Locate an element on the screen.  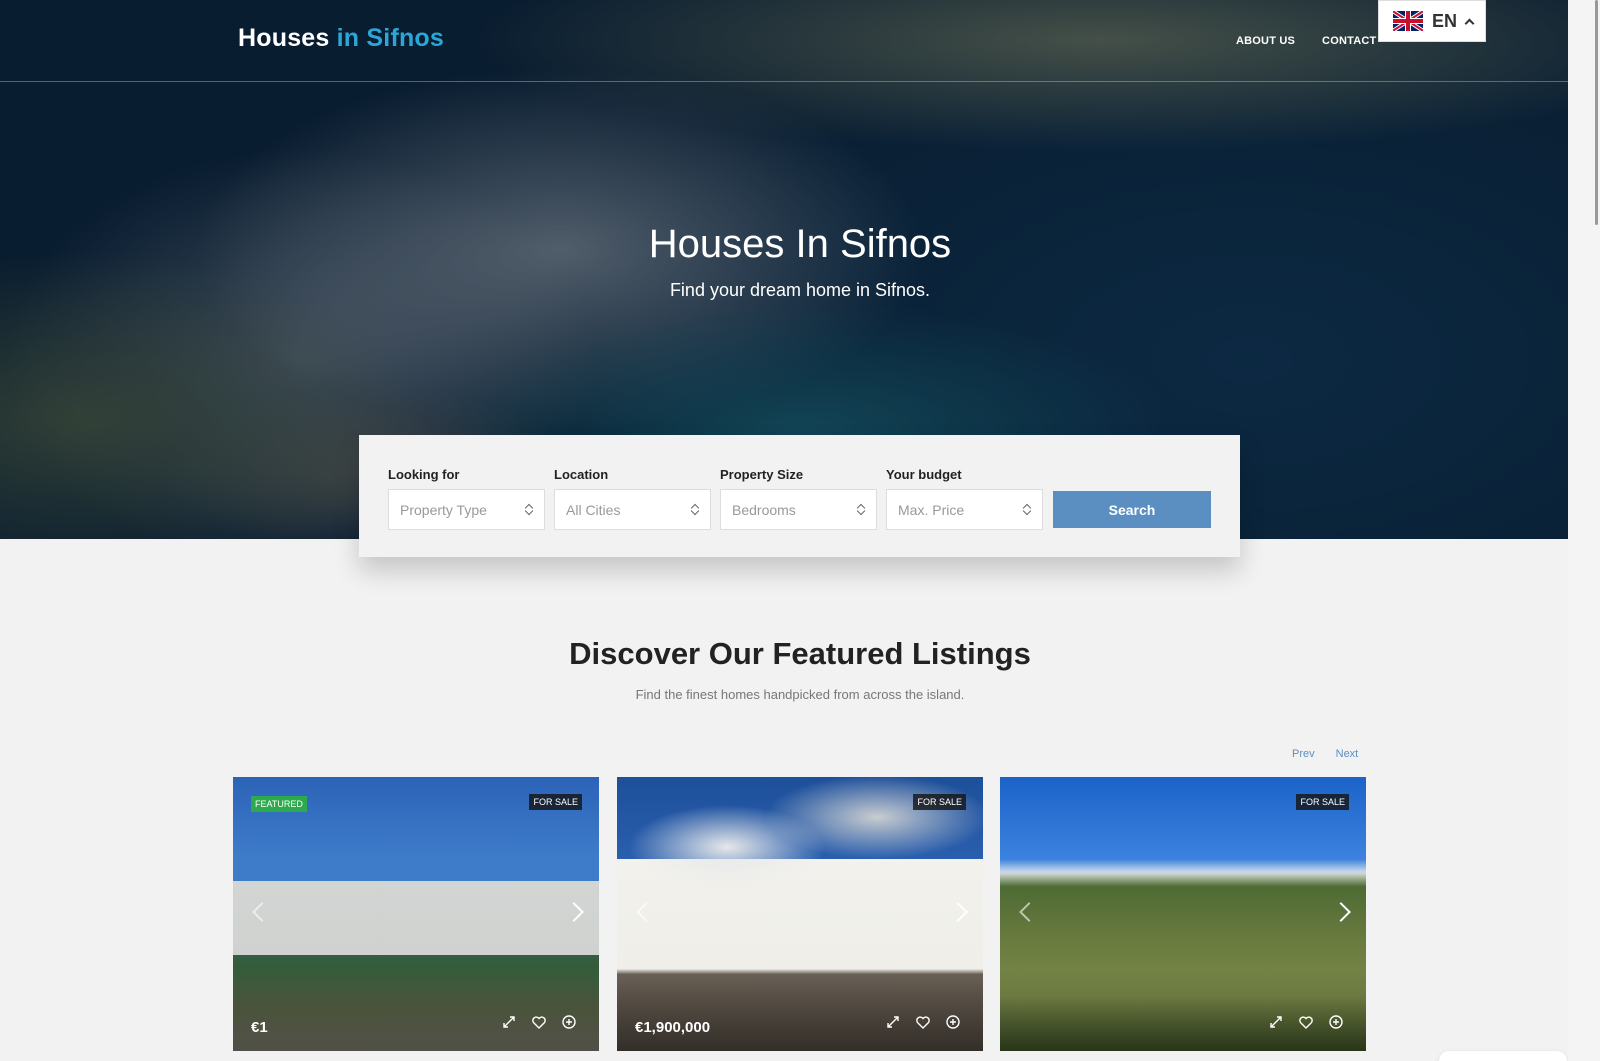
looking-for-field: Looking for Property Type is located at coordinates (466, 498).